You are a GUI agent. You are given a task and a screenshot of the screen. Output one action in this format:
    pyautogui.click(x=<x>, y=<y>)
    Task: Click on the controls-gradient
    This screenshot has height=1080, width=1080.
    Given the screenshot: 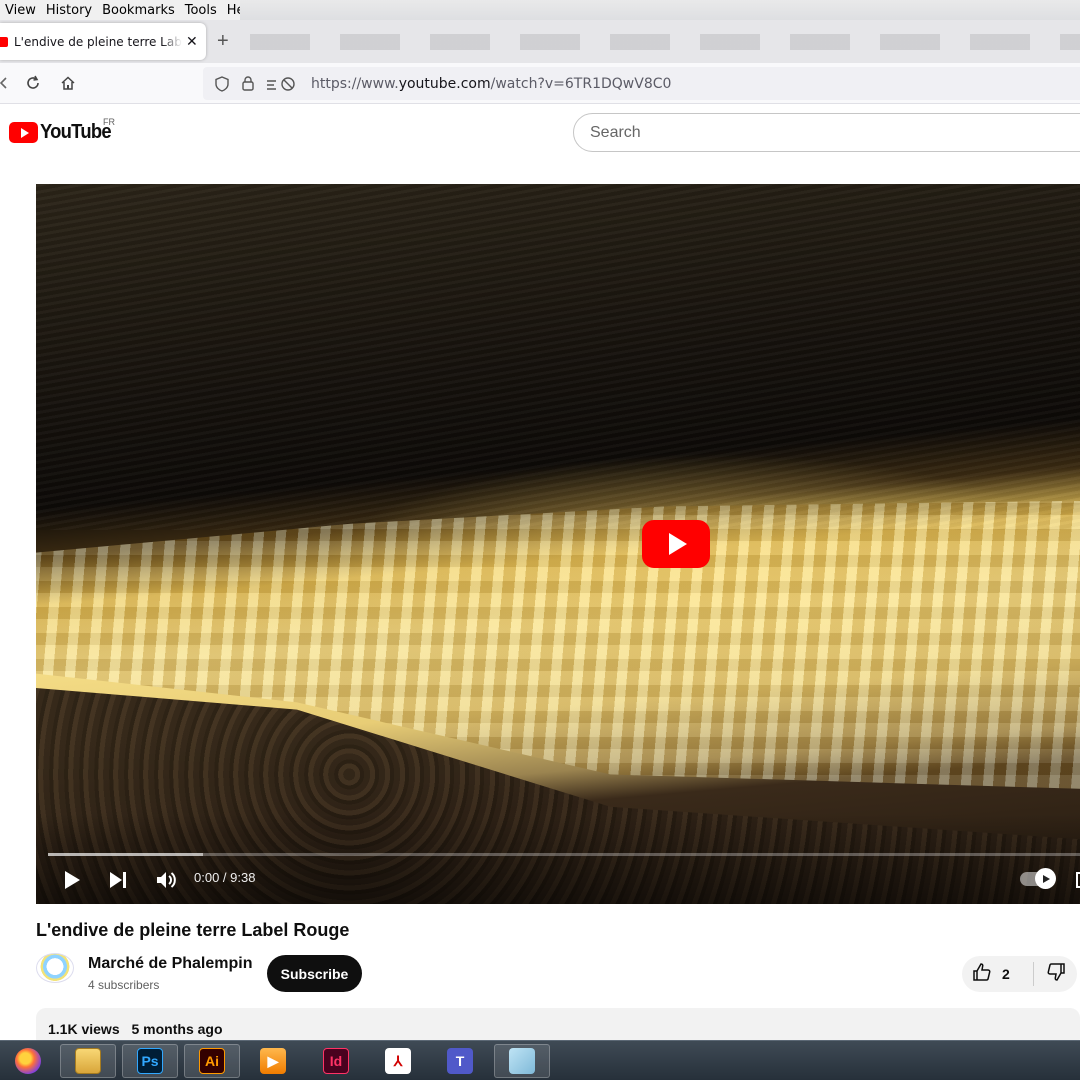 What is the action you would take?
    pyautogui.click(x=558, y=859)
    